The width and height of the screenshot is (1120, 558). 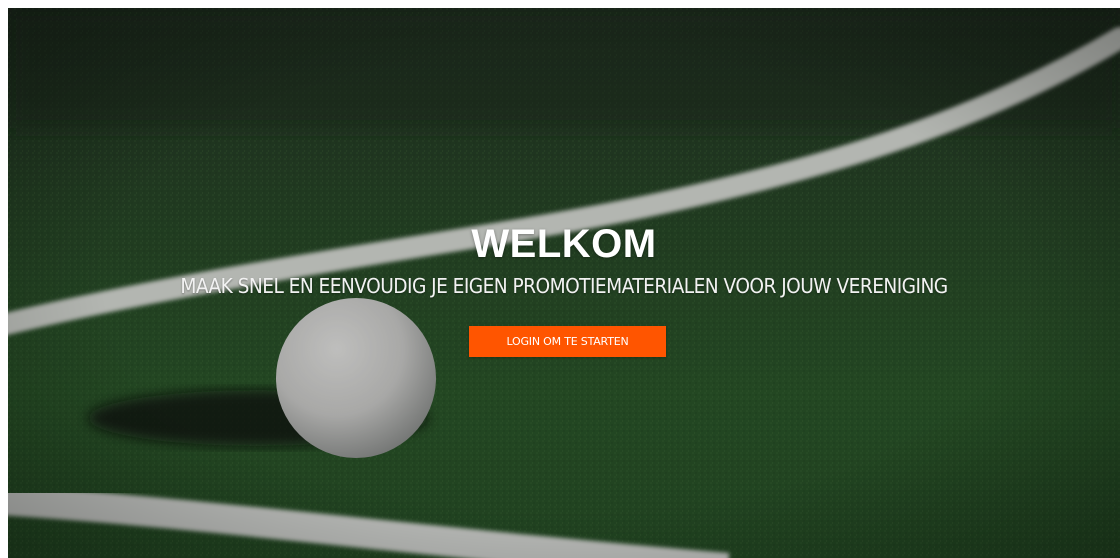 What do you see at coordinates (564, 244) in the screenshot?
I see `welcome-title: WELKOM` at bounding box center [564, 244].